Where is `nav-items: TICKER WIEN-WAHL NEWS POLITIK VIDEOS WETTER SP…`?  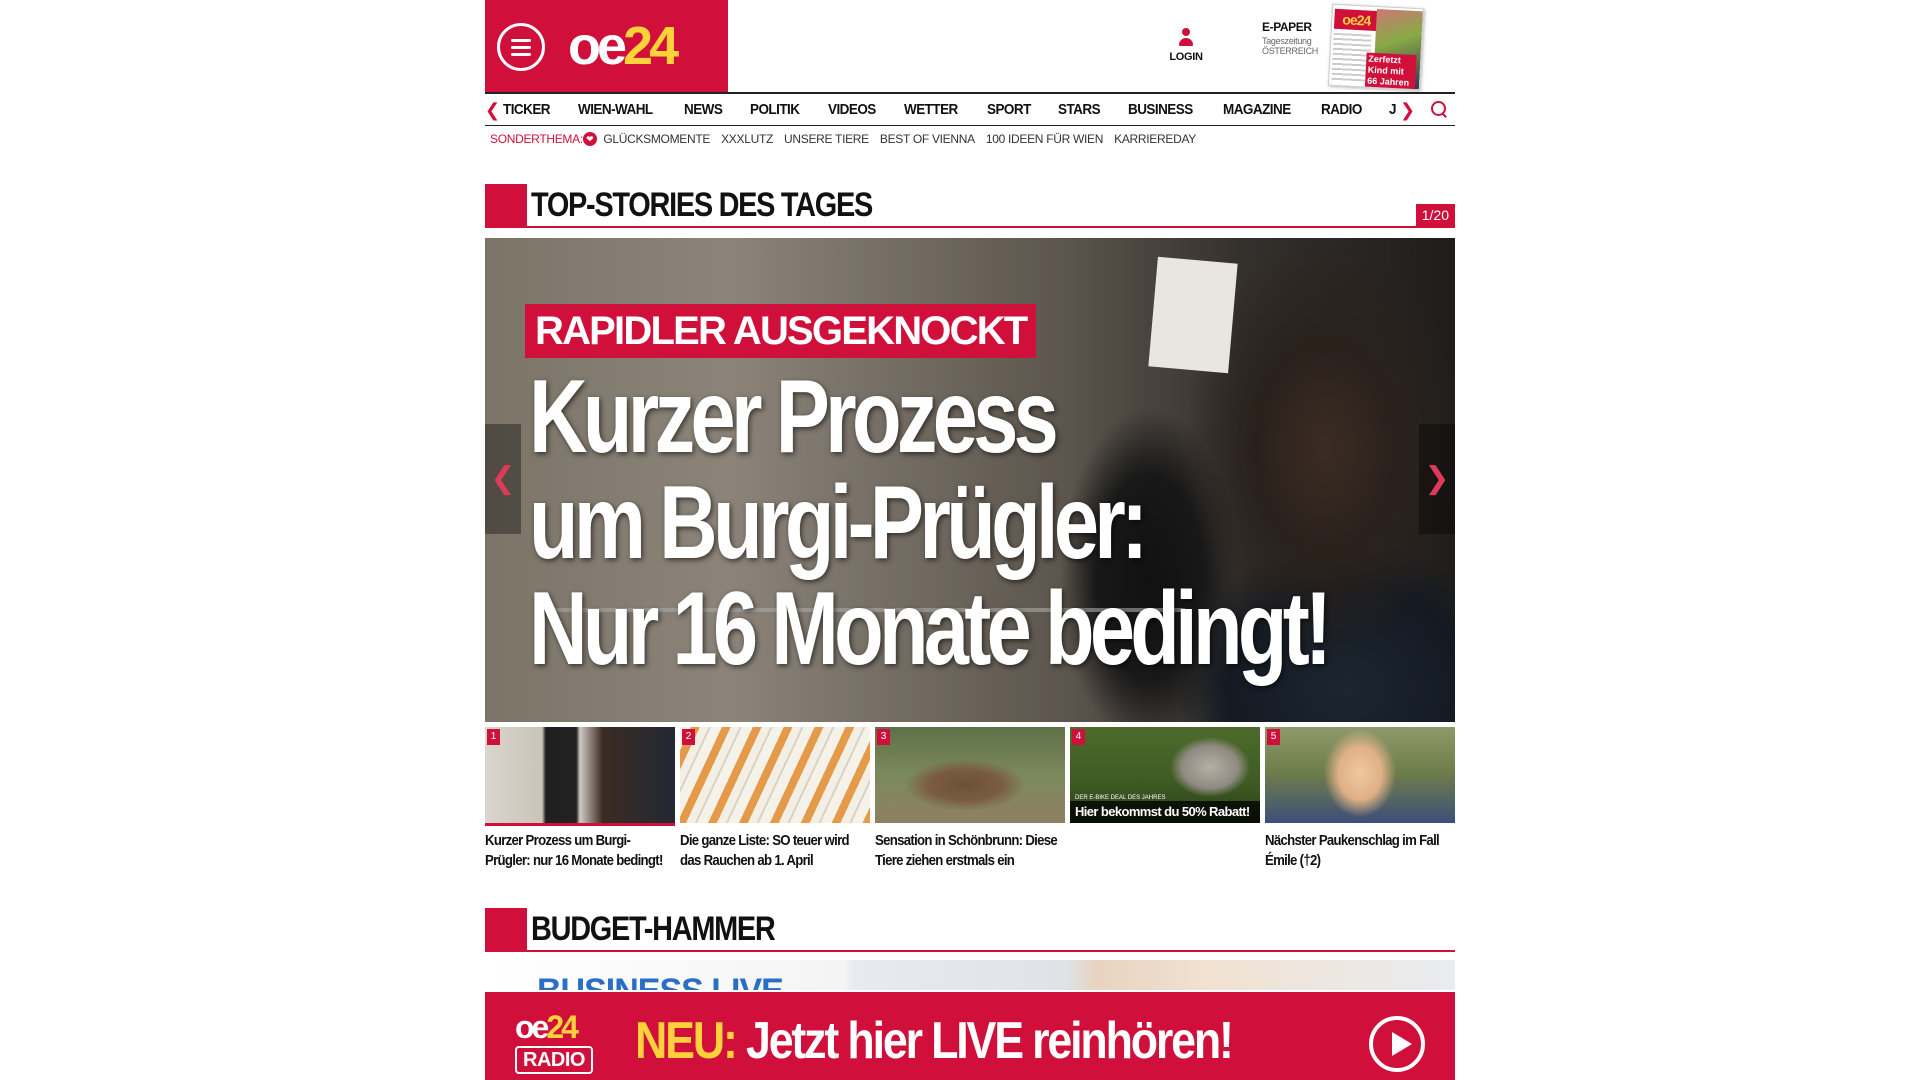 nav-items: TICKER WIEN-WAHL NEWS POLITIK VIDEOS WETTER SP… is located at coordinates (949, 110).